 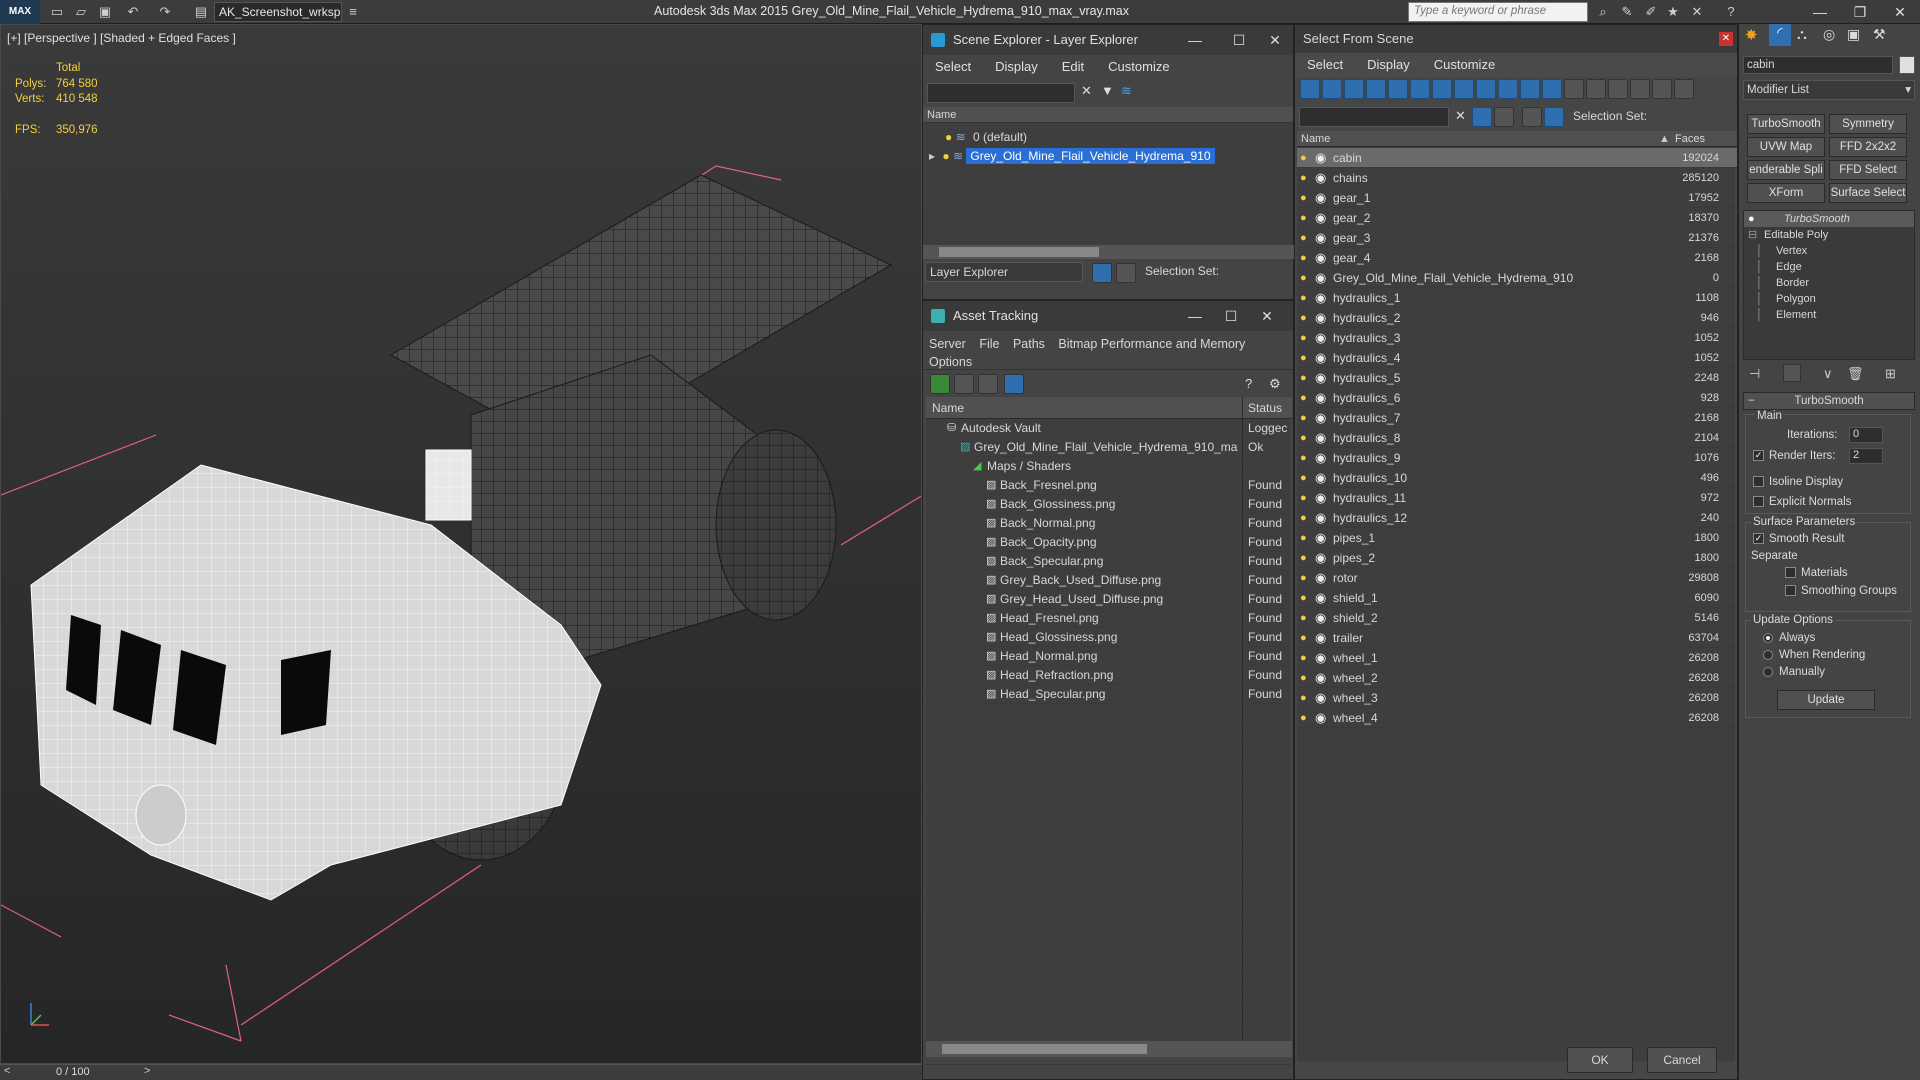 I want to click on smoothing-groups-checkbox, so click(x=1793, y=591).